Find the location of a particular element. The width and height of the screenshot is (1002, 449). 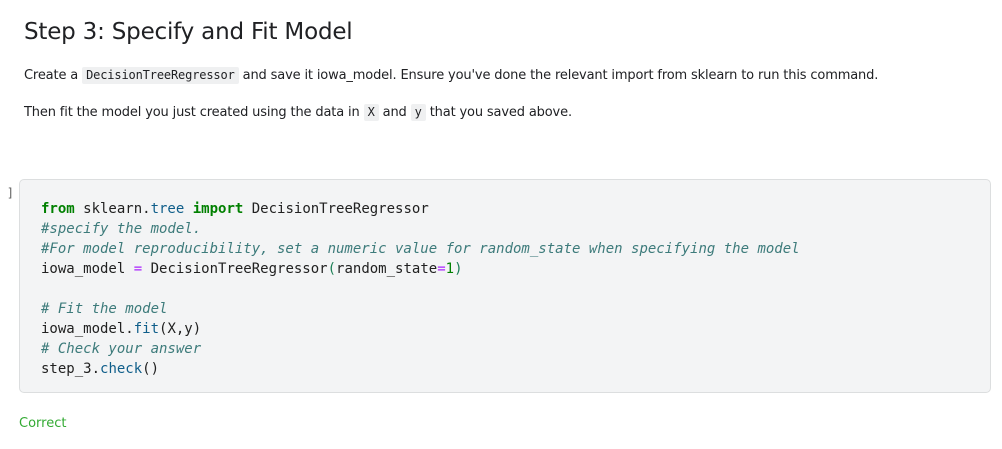

variable-iowa-model: iowa_model is located at coordinates (87, 269).